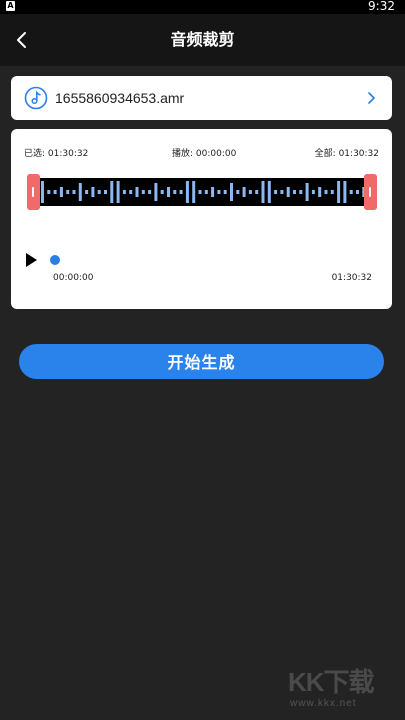 This screenshot has width=405, height=720. I want to click on play-icon, so click(31, 260).